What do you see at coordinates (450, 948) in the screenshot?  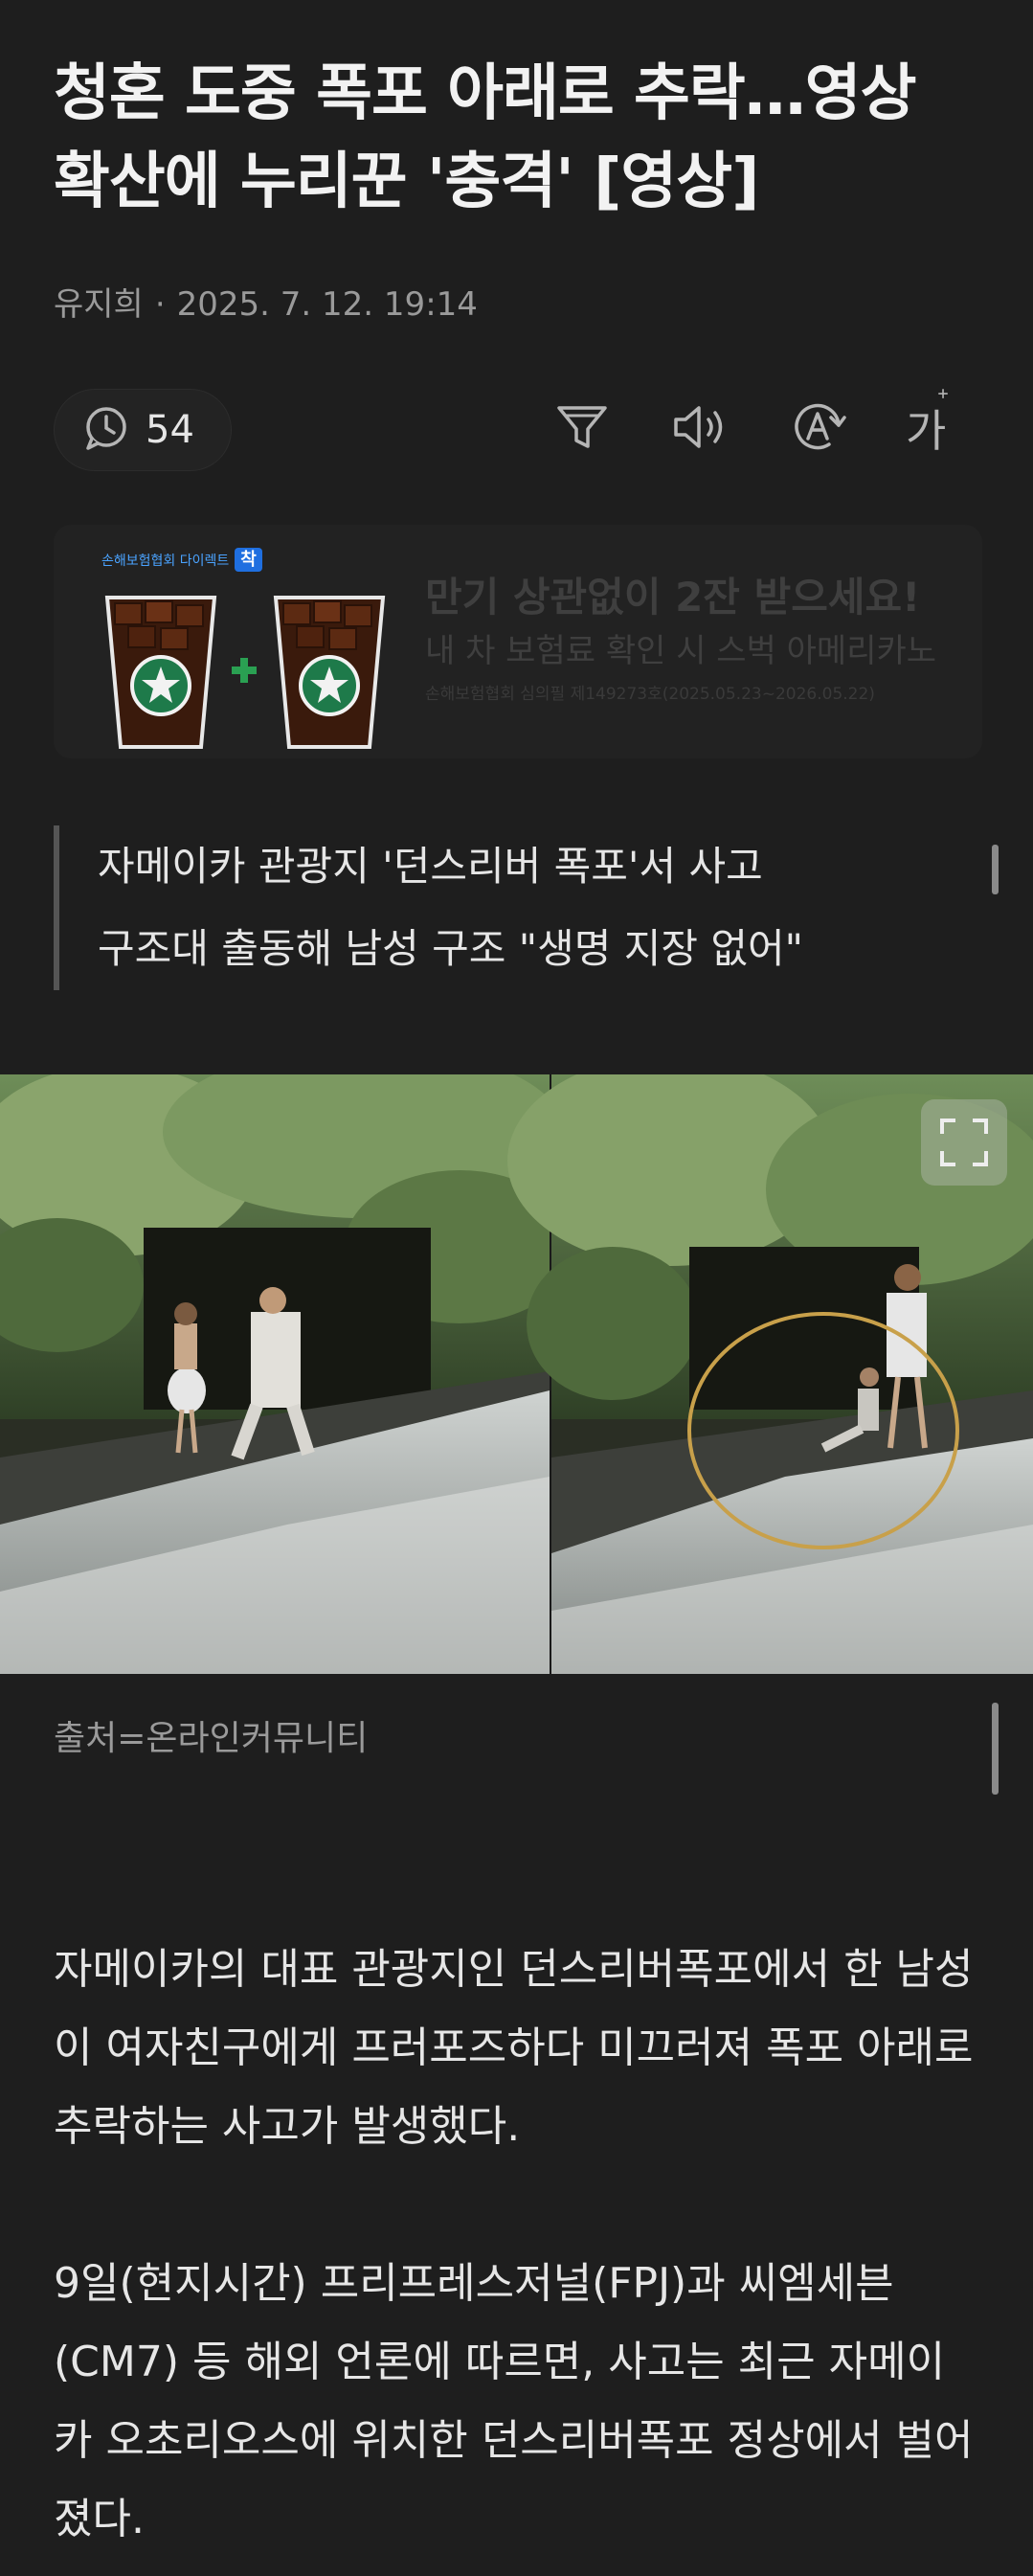 I see `summary-line: 구조대 출동해 남성 구조 "생명 지장 없어"` at bounding box center [450, 948].